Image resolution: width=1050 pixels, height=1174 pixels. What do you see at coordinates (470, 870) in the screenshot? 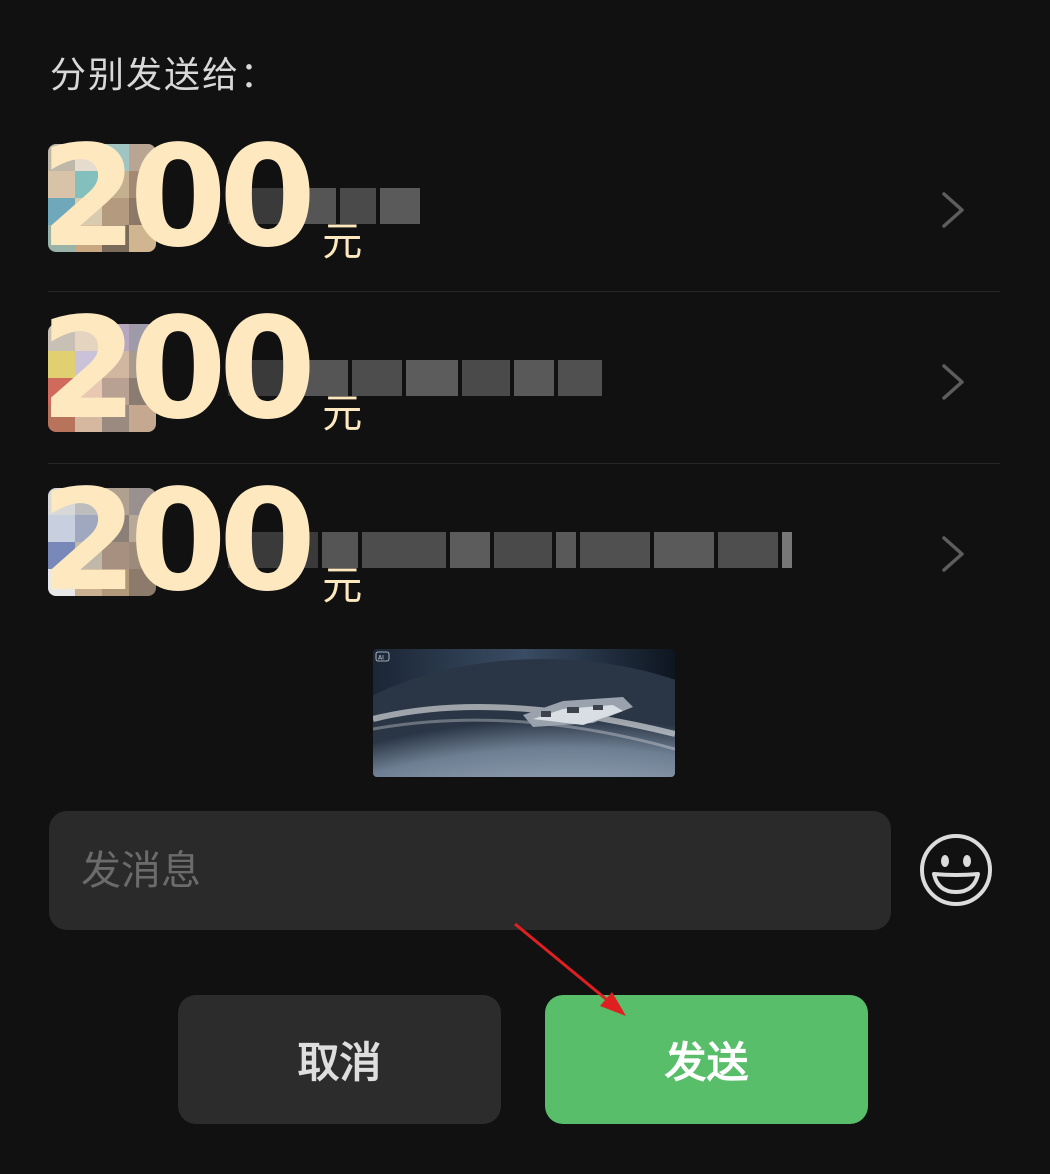
I see `message-input` at bounding box center [470, 870].